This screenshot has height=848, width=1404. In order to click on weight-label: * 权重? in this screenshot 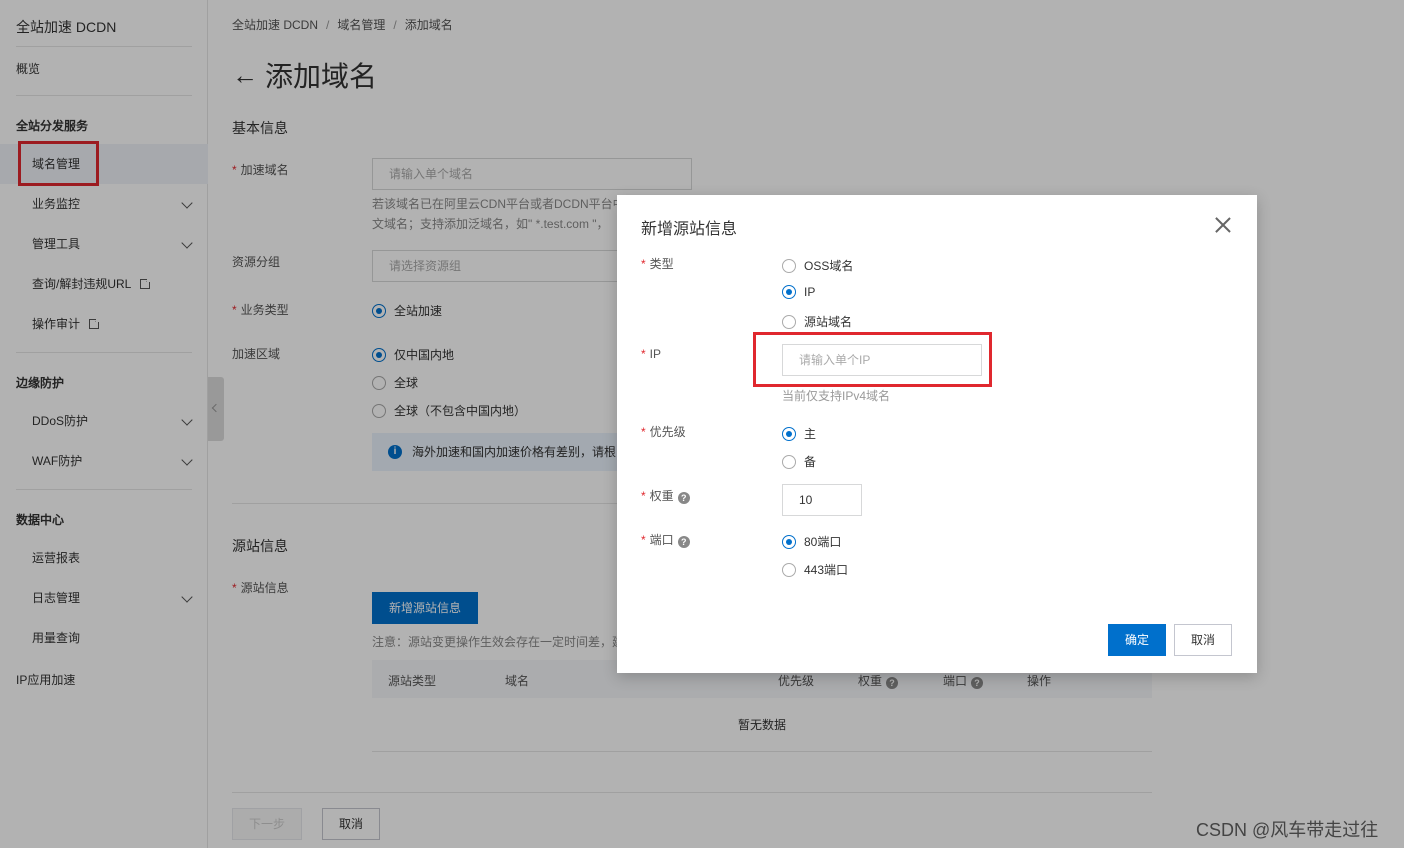, I will do `click(665, 495)`.